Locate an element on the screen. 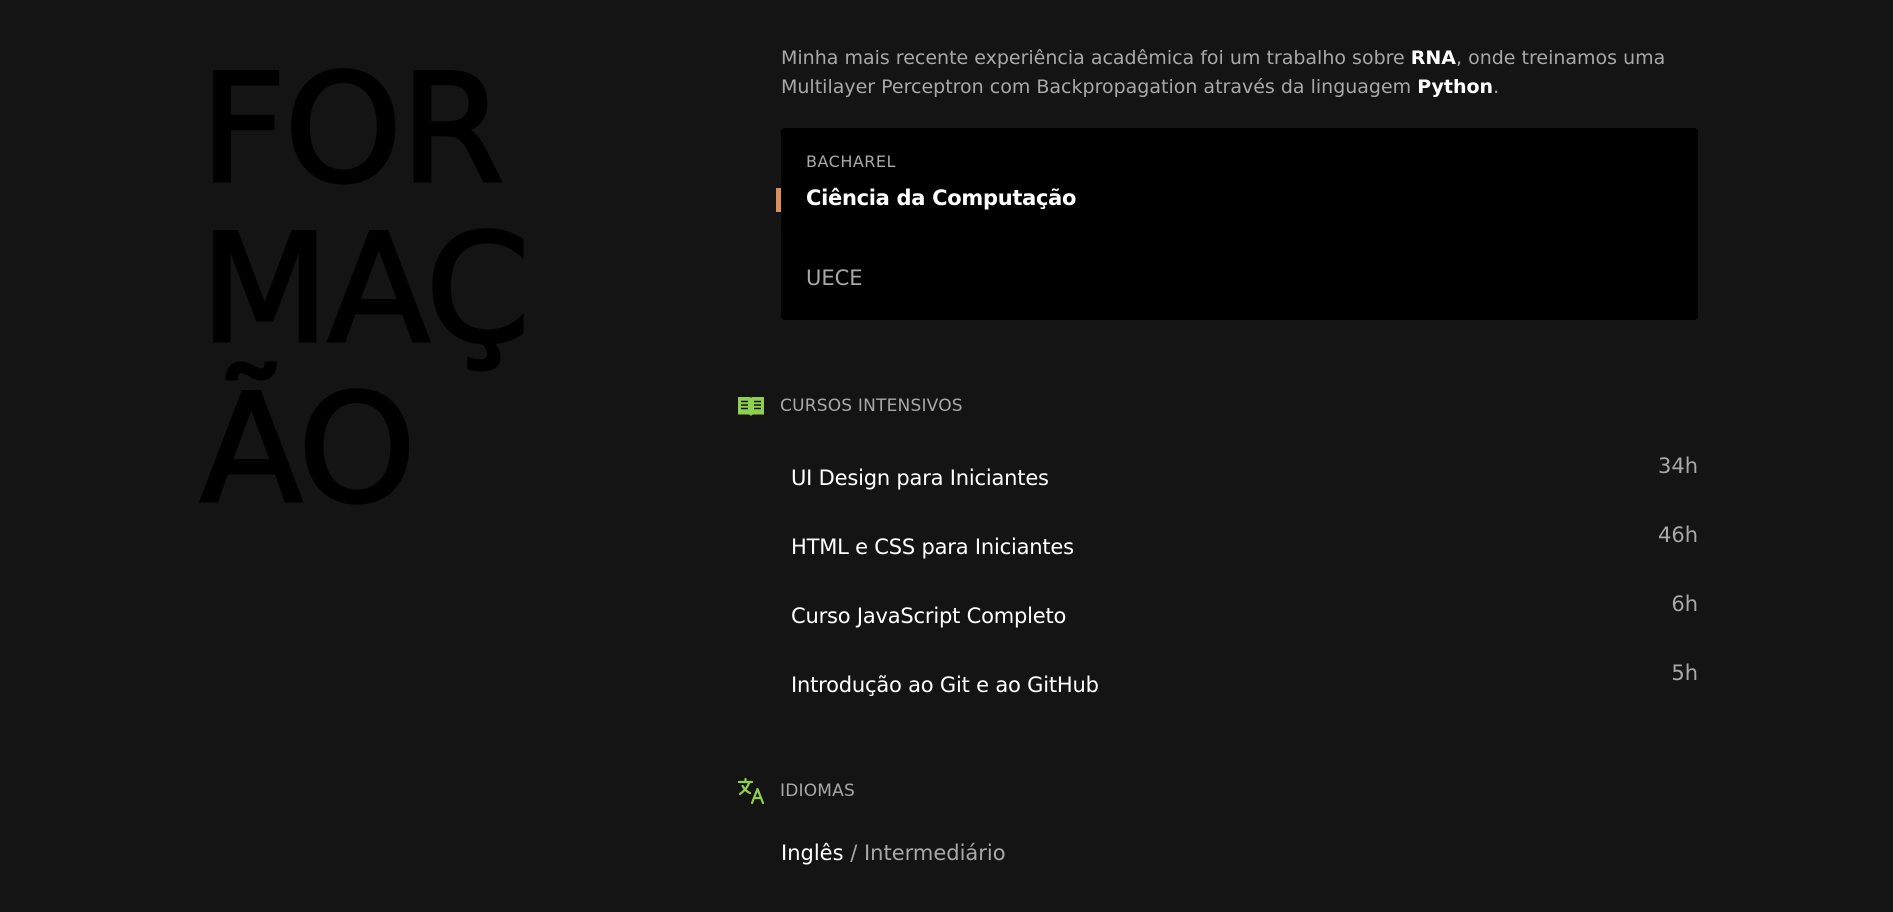  course-name: Curso JavaScript Completo is located at coordinates (929, 616).